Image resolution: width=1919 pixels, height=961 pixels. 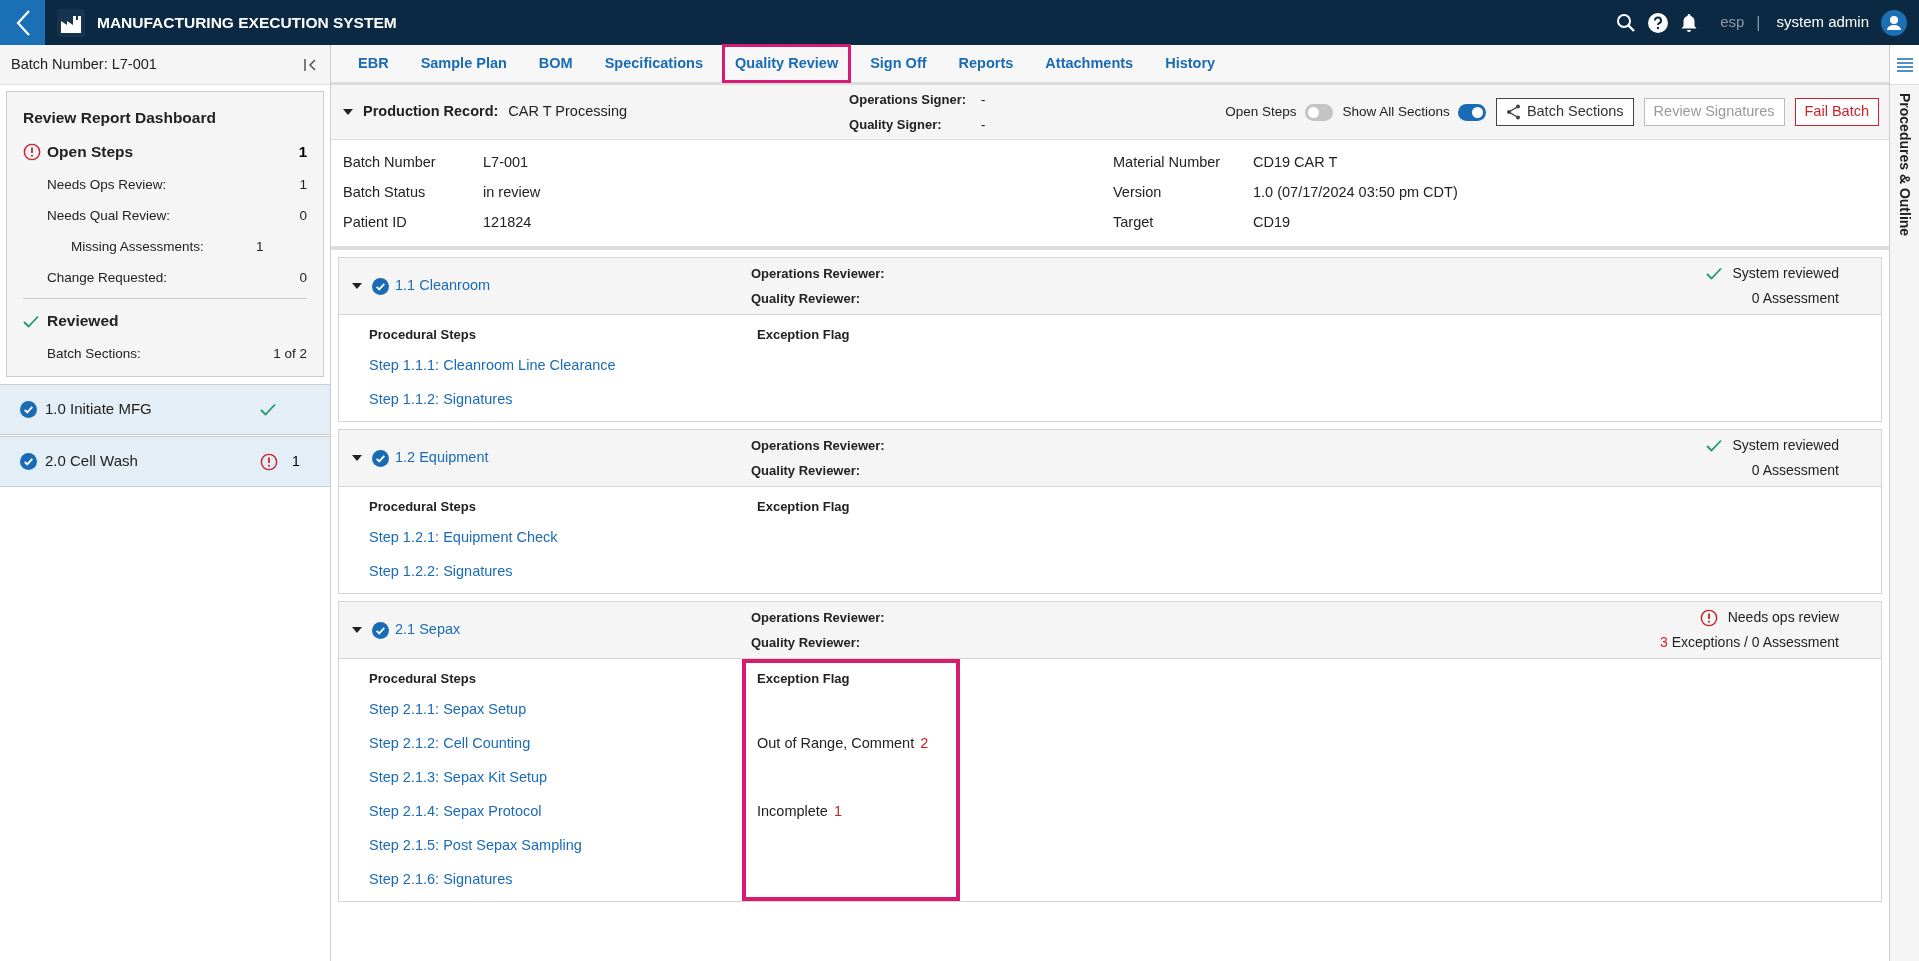 I want to click on help-icon, so click(x=1658, y=22).